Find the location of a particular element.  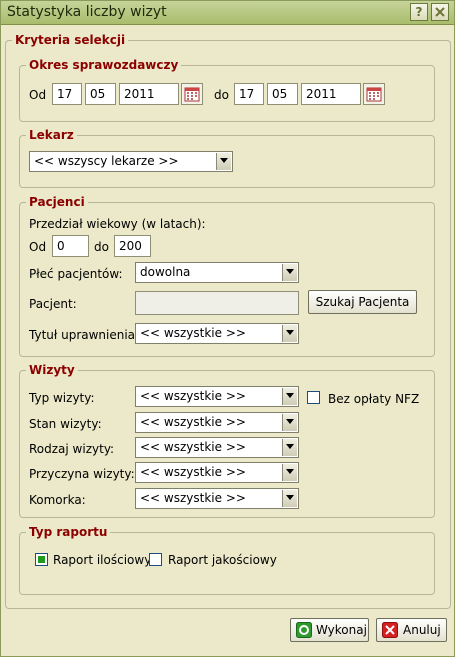

gender-select: dowolna is located at coordinates (217, 272).